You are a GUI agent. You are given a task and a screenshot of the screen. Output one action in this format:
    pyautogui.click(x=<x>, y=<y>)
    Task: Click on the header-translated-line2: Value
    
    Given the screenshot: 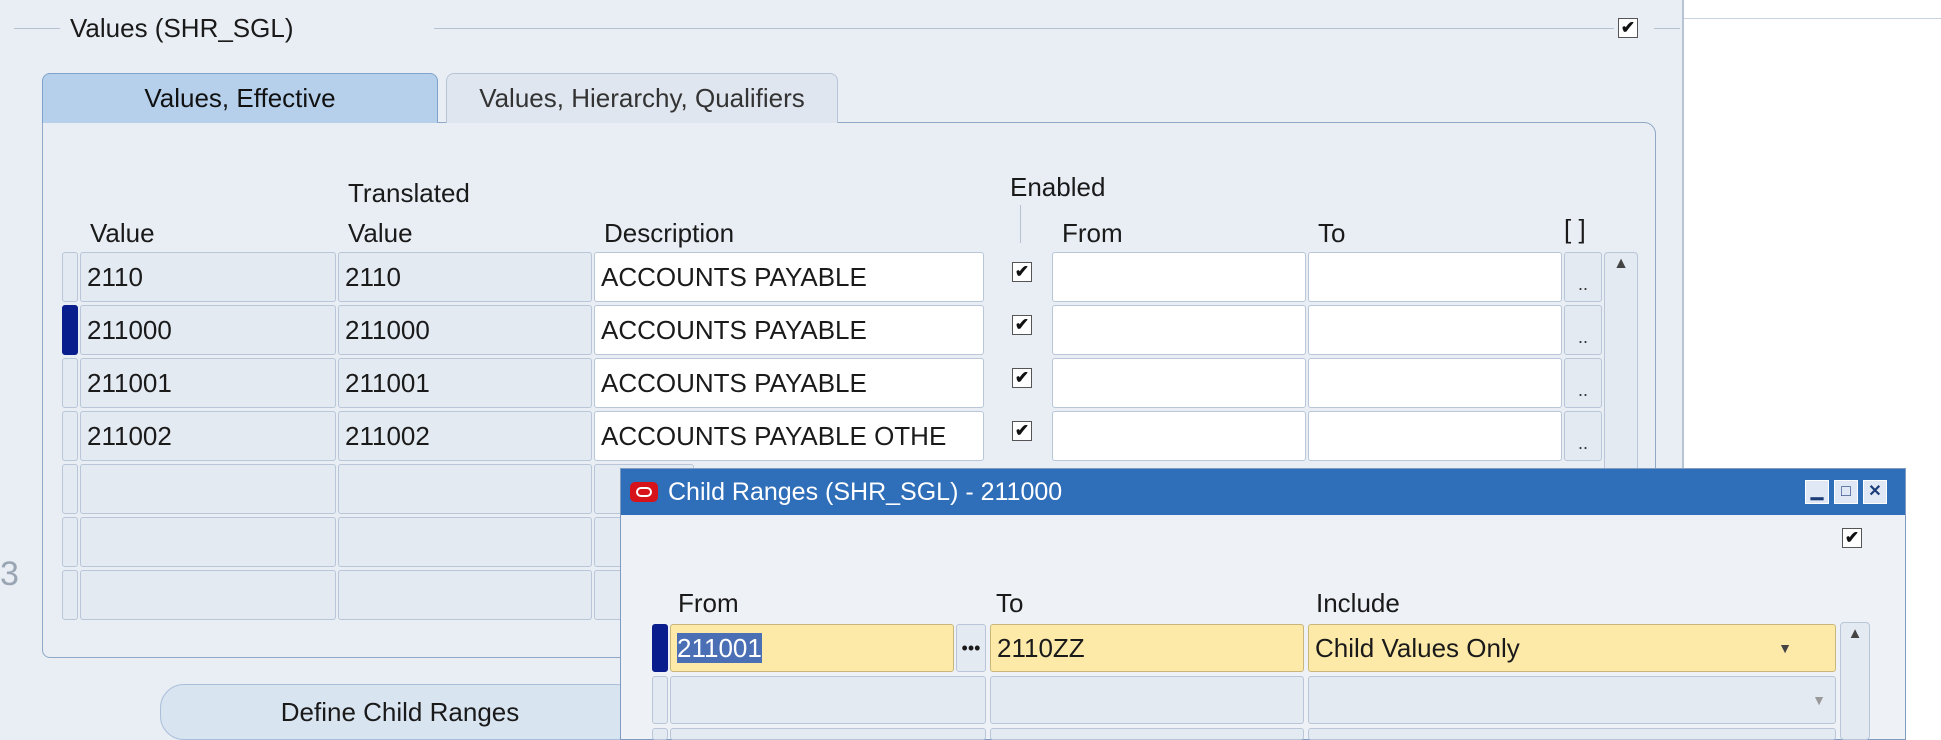 What is the action you would take?
    pyautogui.click(x=380, y=233)
    